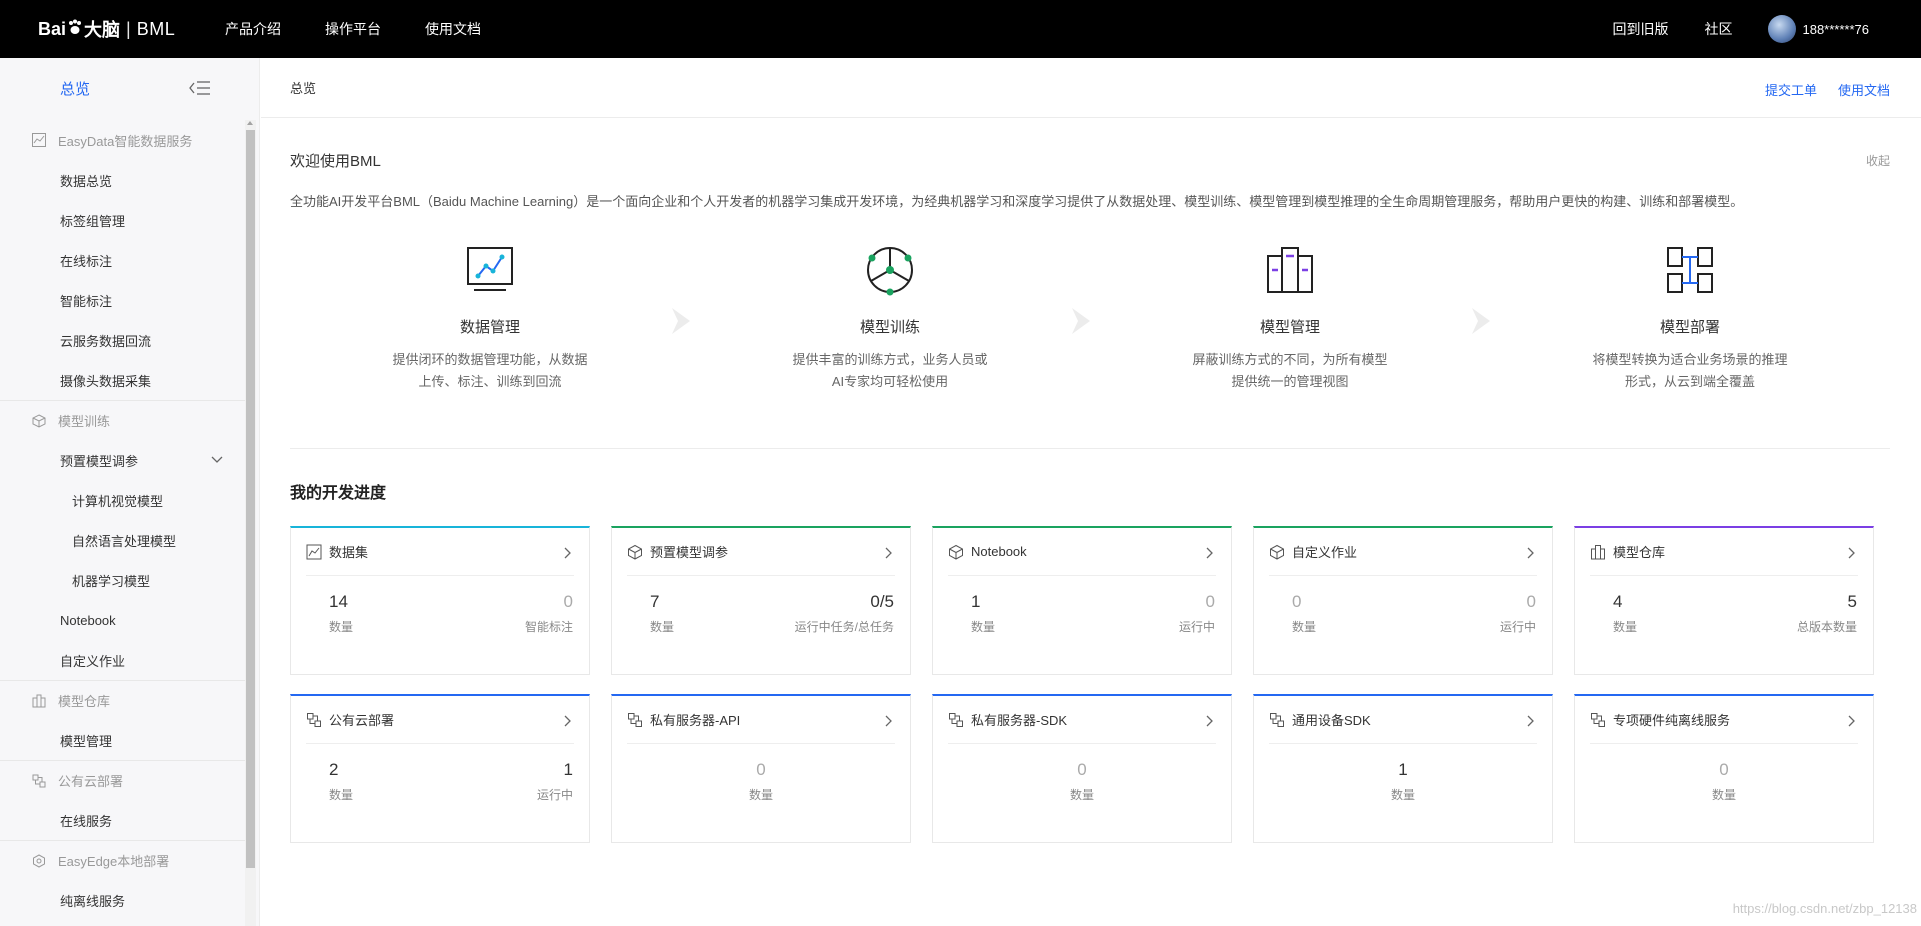  I want to click on sidebar-item-notebook: Notebook, so click(122, 620).